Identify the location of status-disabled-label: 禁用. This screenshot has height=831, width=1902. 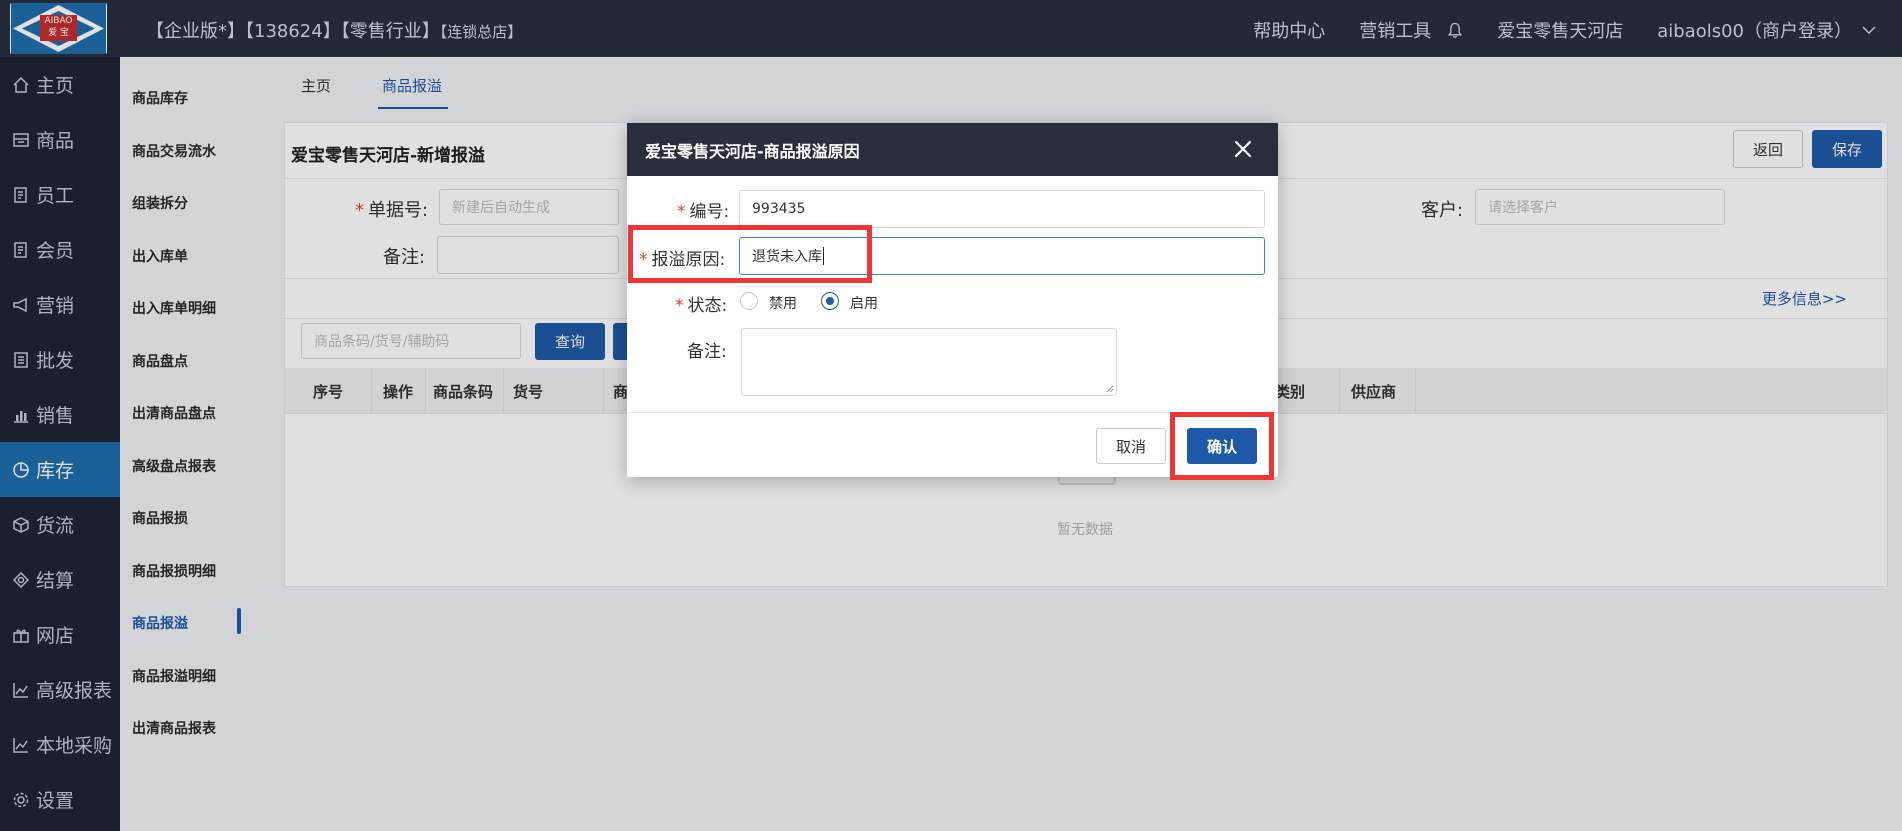
(783, 303).